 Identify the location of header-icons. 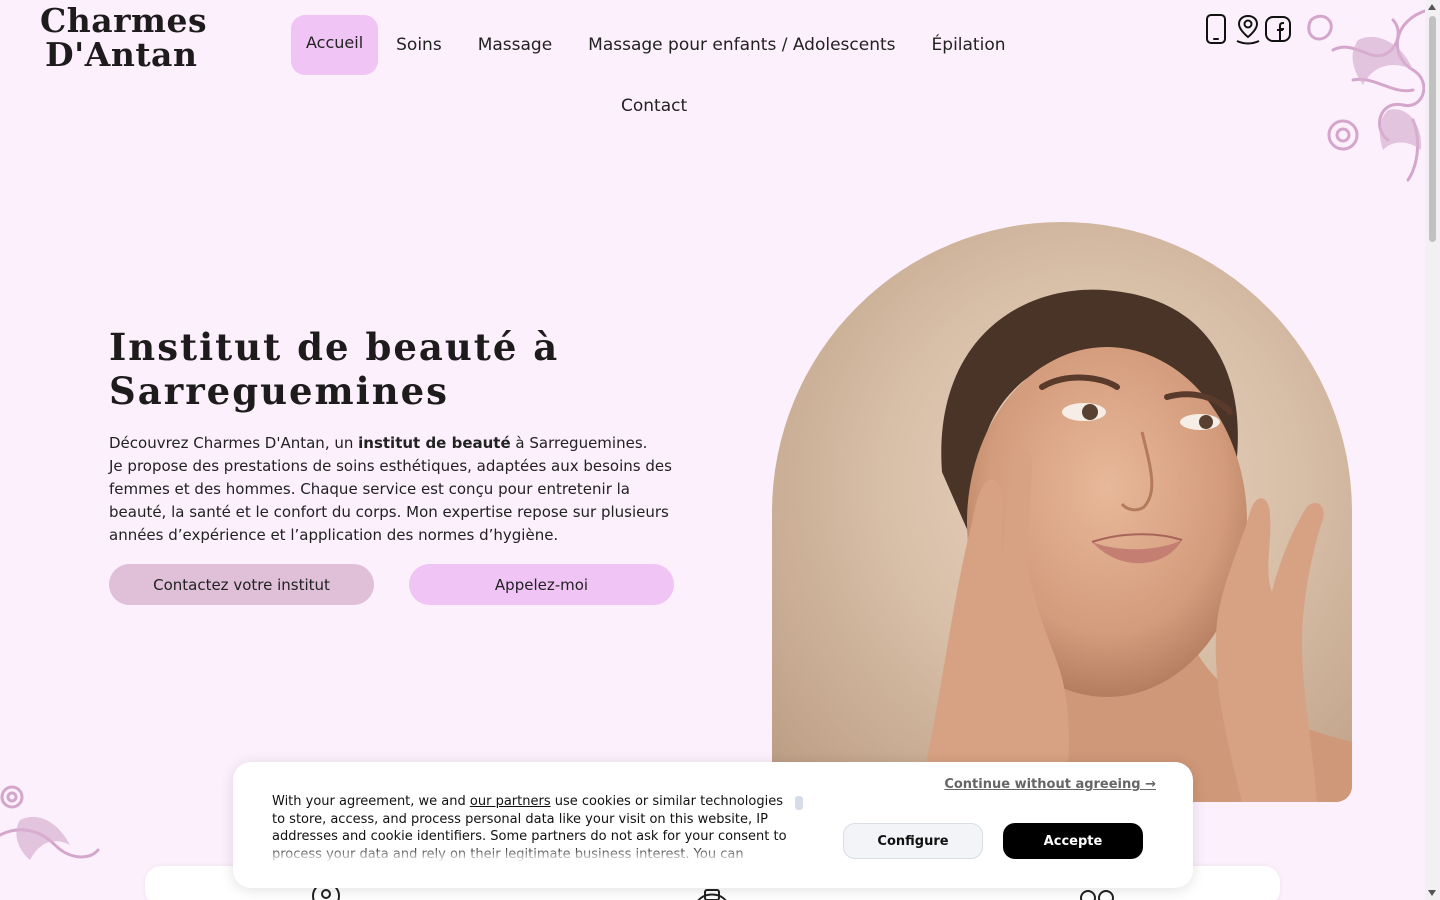
(1248, 29).